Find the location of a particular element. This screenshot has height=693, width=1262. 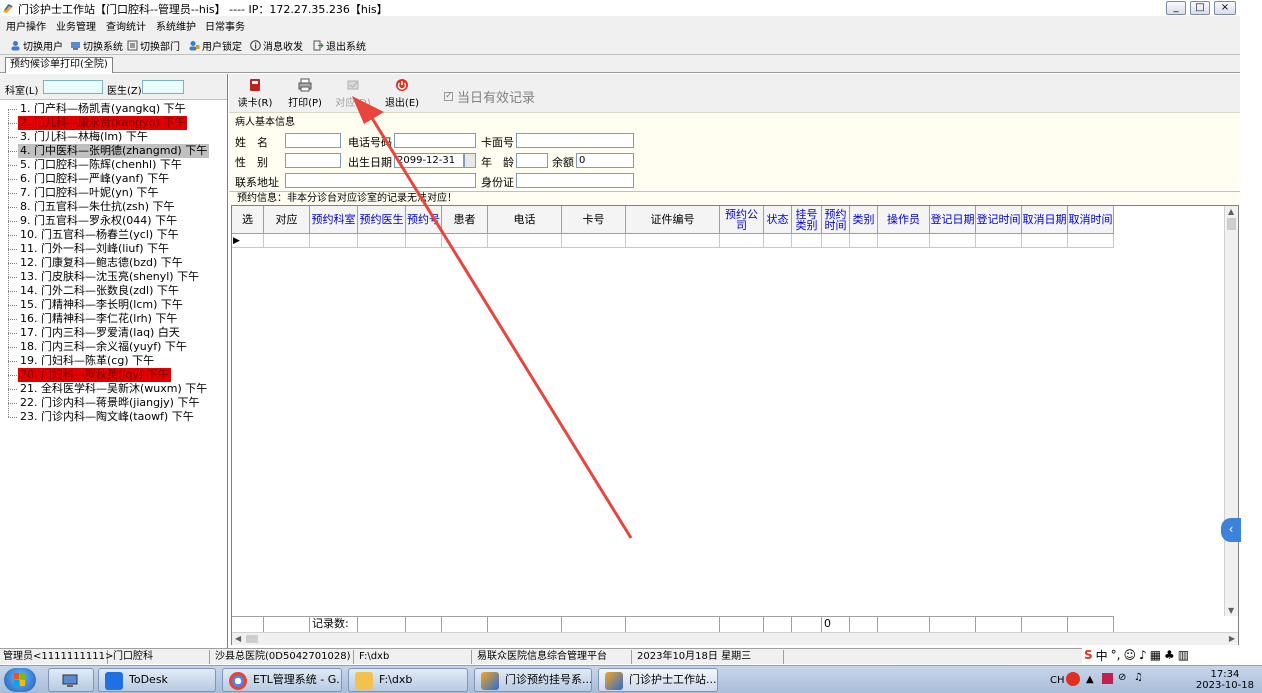

age-field is located at coordinates (532, 160).